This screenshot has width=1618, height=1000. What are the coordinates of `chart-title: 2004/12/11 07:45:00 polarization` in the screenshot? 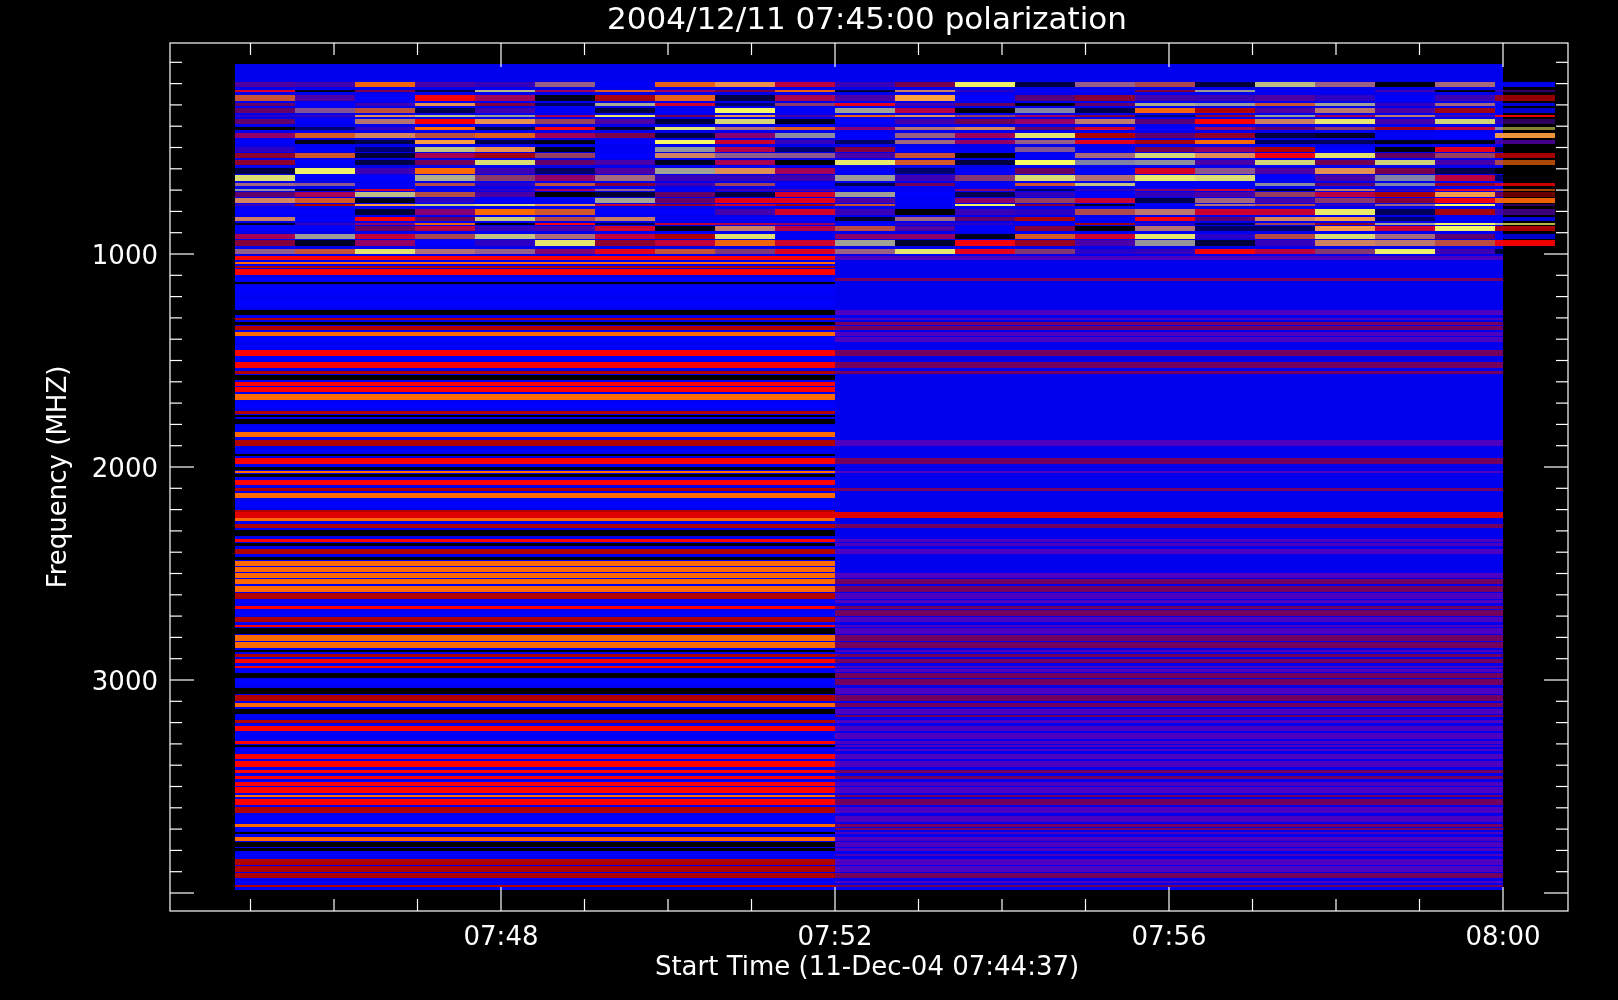 It's located at (867, 18).